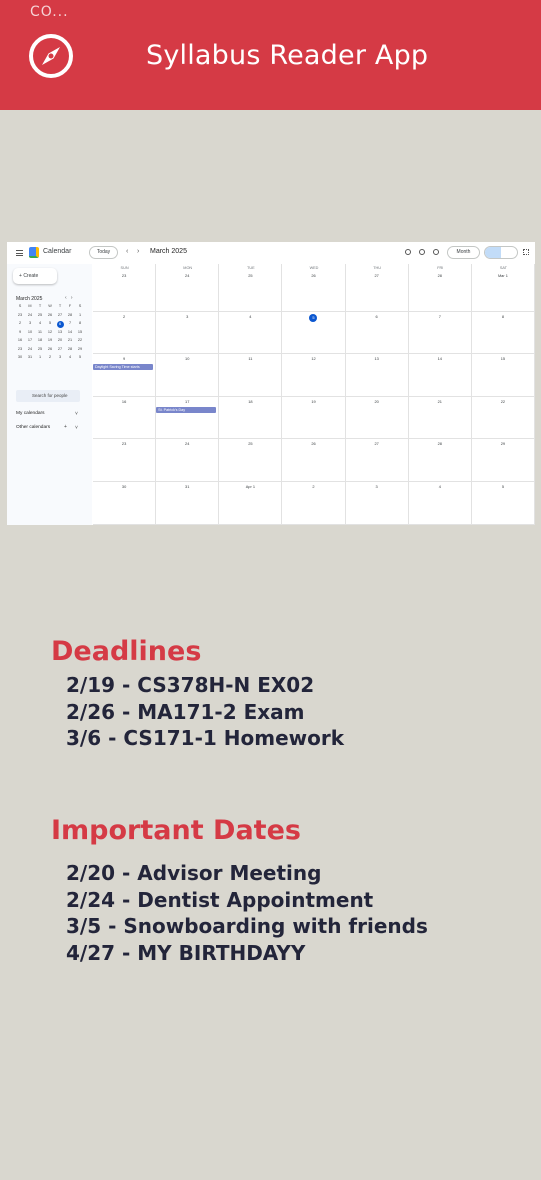 The height and width of the screenshot is (1180, 541). Describe the element at coordinates (185, 711) in the screenshot. I see `list-item: 2/26 - MA171-2 Exam` at that location.